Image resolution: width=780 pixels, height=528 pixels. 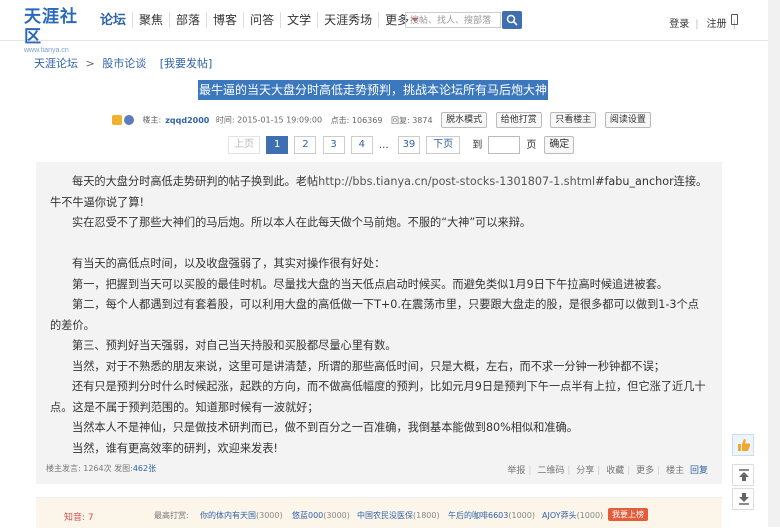 What do you see at coordinates (187, 120) in the screenshot?
I see `author-name: zqqd2000` at bounding box center [187, 120].